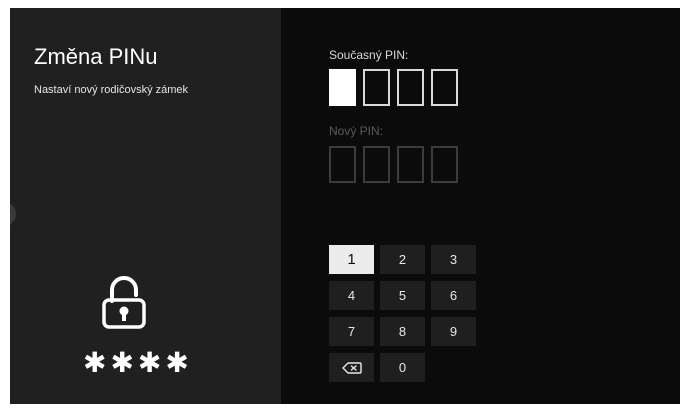 The height and width of the screenshot is (410, 688). I want to click on key-1: 1, so click(351, 259).